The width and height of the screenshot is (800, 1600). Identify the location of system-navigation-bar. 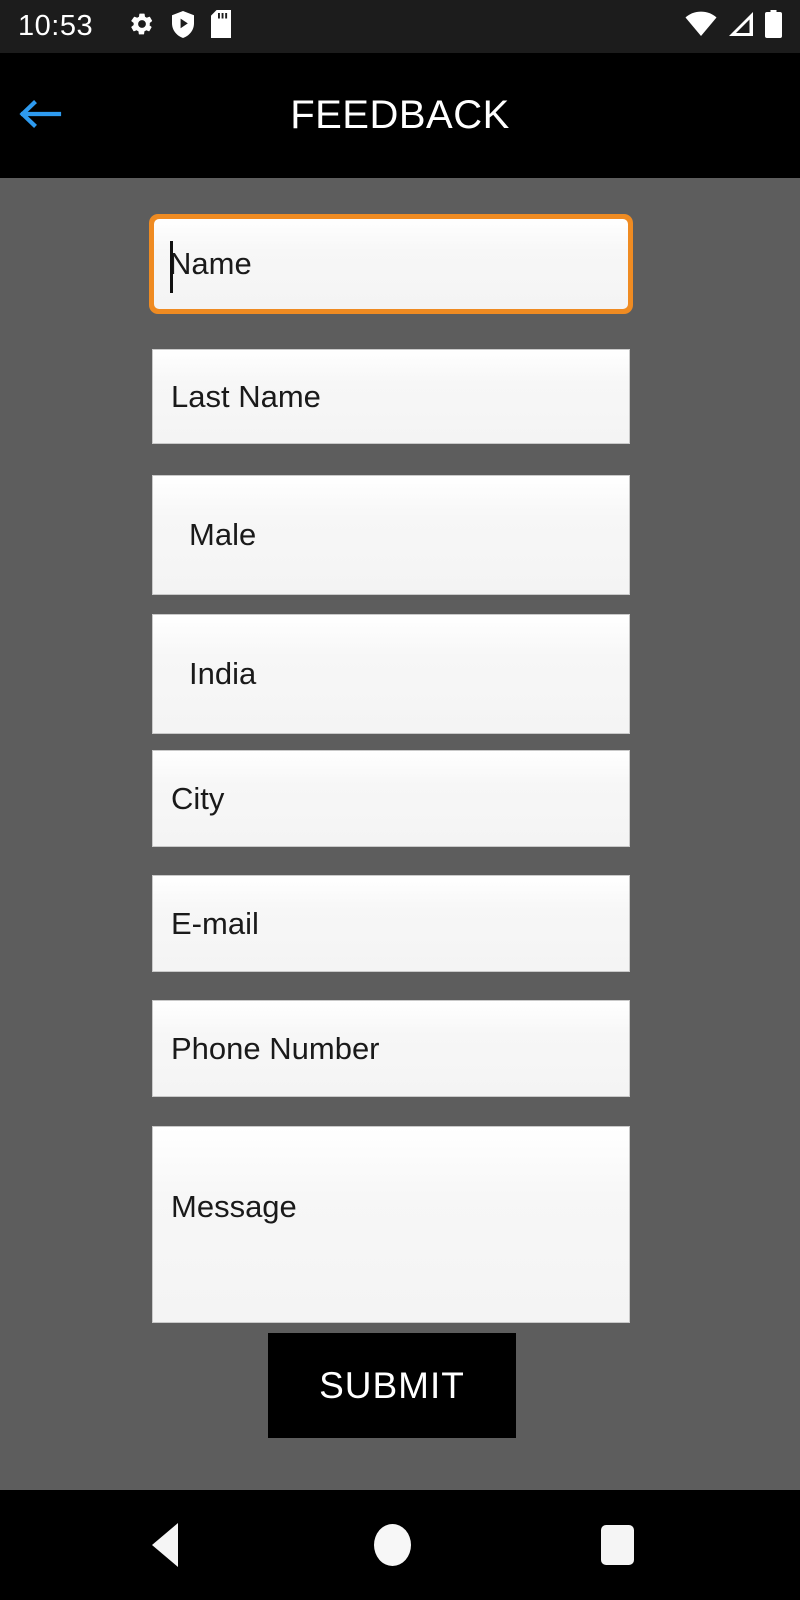
(400, 1545).